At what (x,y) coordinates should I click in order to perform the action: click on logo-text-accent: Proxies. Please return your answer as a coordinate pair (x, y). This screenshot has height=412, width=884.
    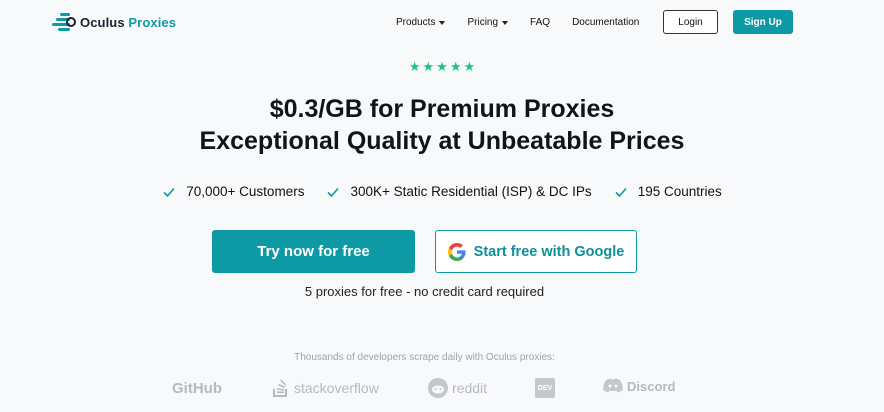
    Looking at the image, I should click on (152, 22).